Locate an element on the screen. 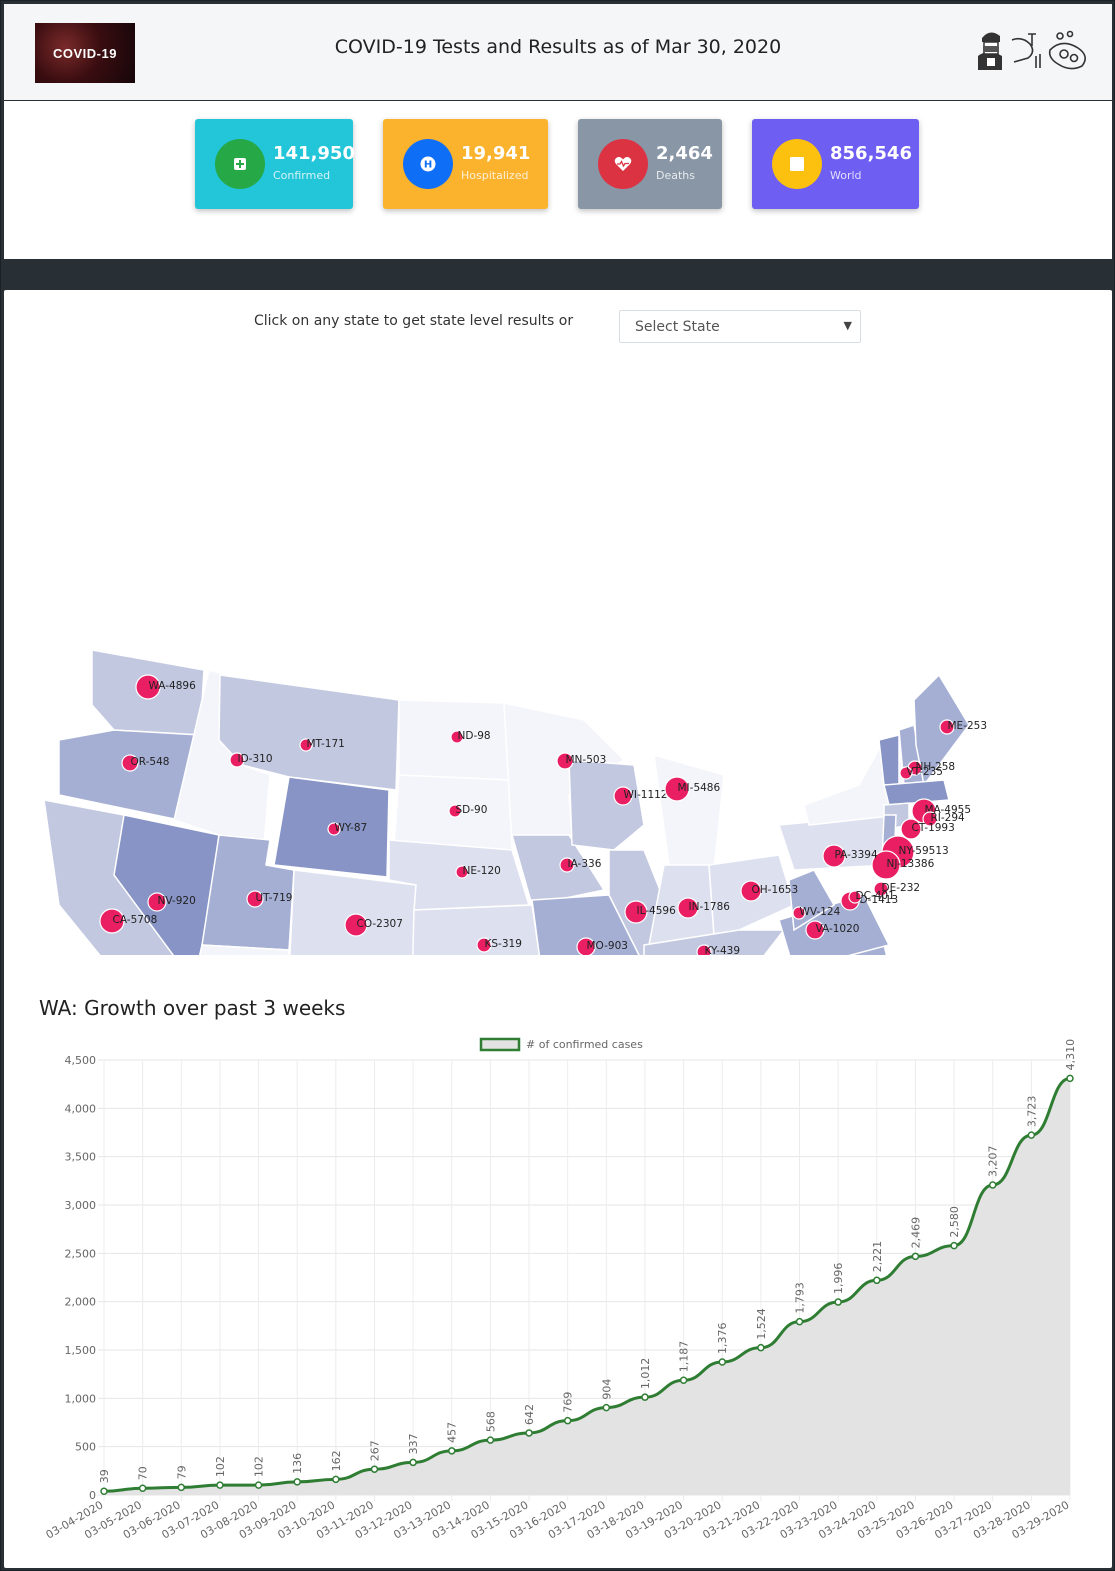  y-tick-label: 4,000 is located at coordinates (81, 1108).